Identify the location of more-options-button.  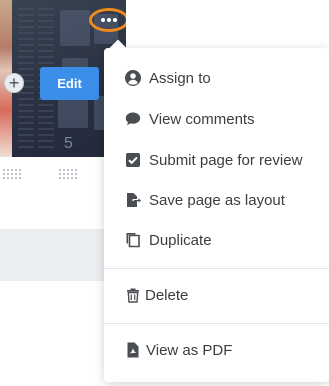
(107, 20).